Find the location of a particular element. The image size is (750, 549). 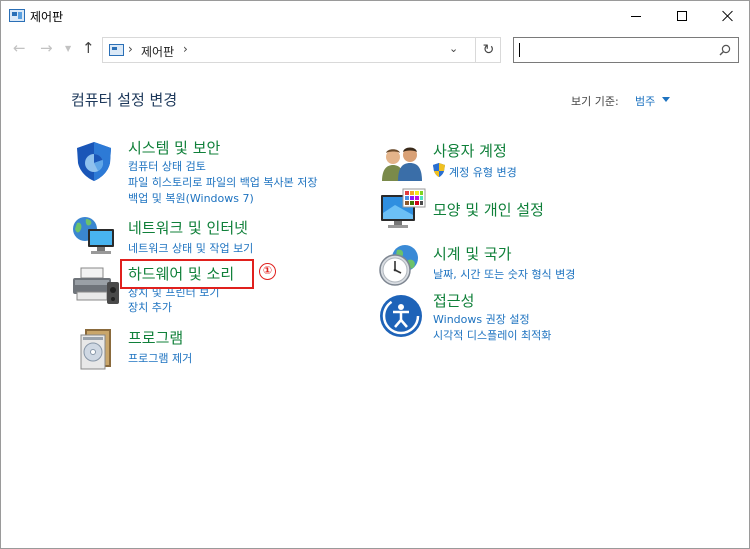

users-icon is located at coordinates (402, 163).